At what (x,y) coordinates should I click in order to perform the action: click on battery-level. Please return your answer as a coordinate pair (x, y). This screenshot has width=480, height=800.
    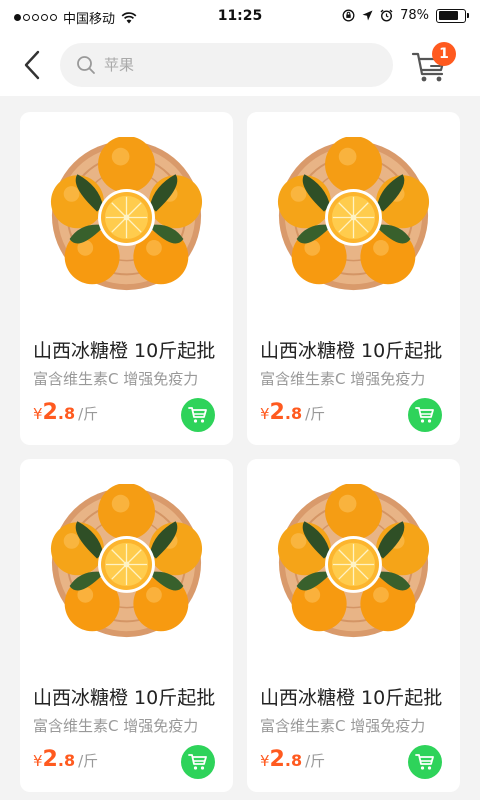
    Looking at the image, I should click on (448, 15).